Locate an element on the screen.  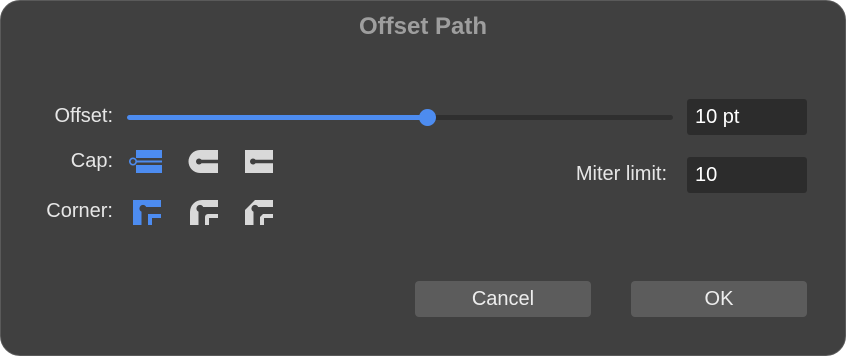
cap-label: Cap: is located at coordinates (91, 161).